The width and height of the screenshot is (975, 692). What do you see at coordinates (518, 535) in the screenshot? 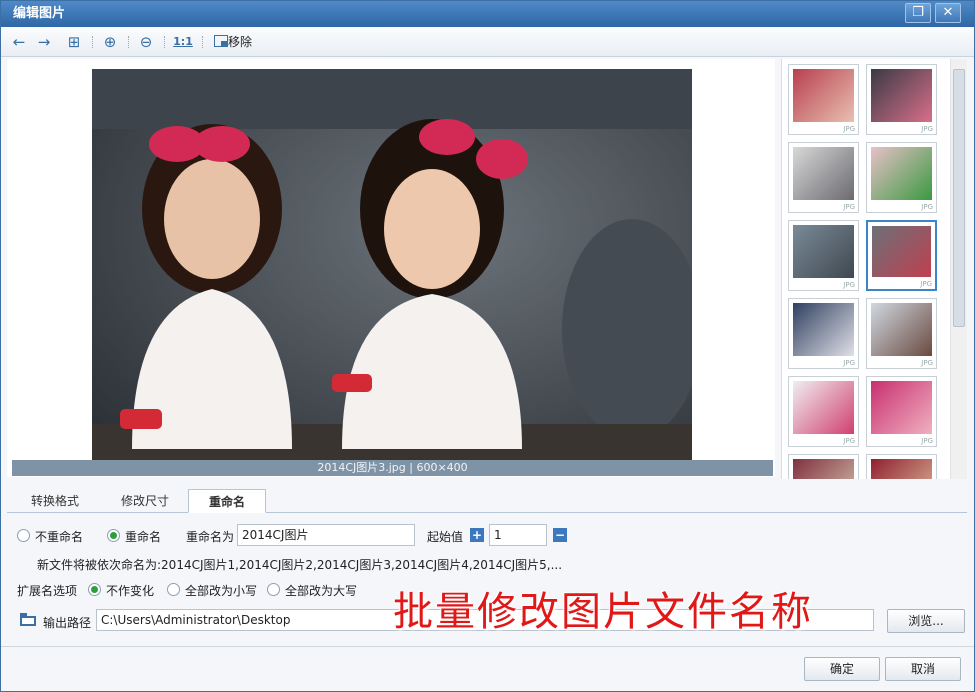
I see `start-value-input: 1` at bounding box center [518, 535].